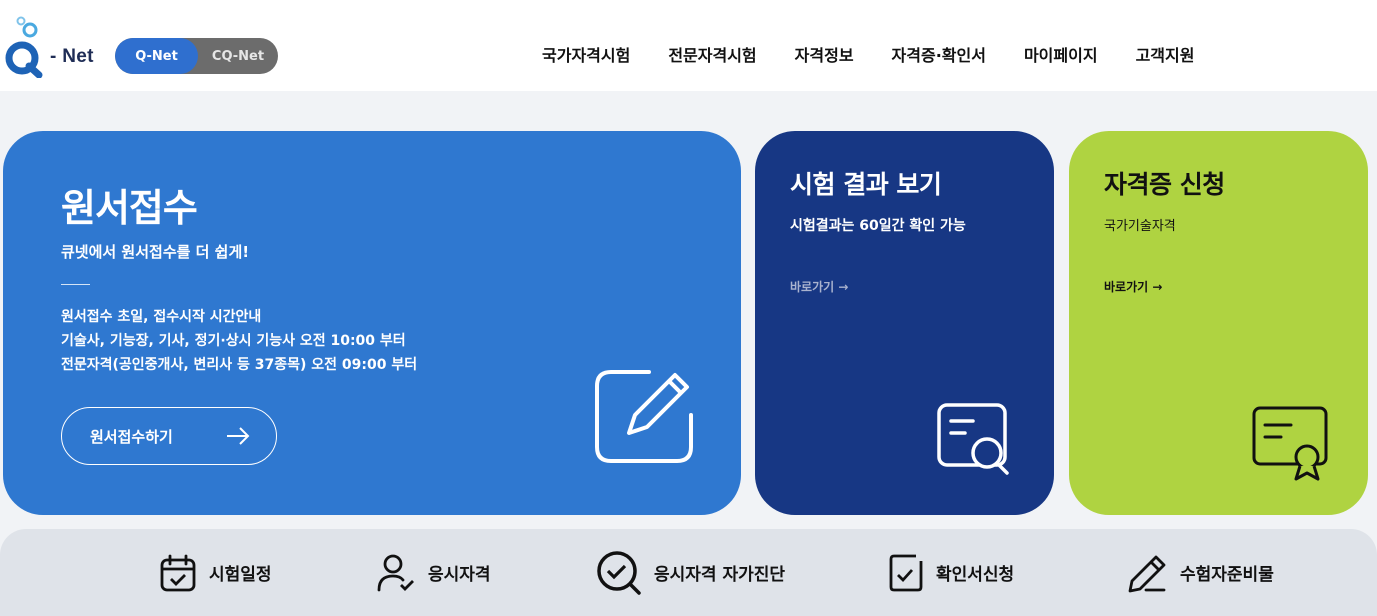  I want to click on exam-result-link: 바로가기 →, so click(819, 286).